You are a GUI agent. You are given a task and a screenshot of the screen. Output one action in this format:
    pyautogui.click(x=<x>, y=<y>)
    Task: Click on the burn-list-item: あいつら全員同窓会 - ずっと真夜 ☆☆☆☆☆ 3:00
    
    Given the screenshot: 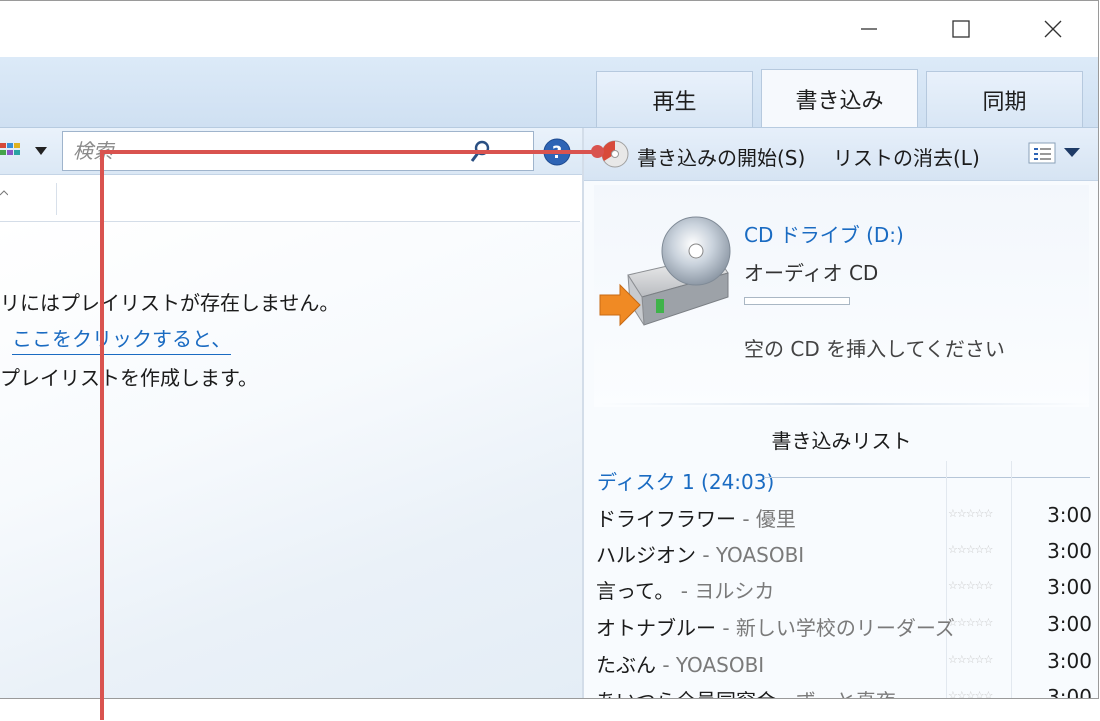 What is the action you would take?
    pyautogui.click(x=846, y=692)
    